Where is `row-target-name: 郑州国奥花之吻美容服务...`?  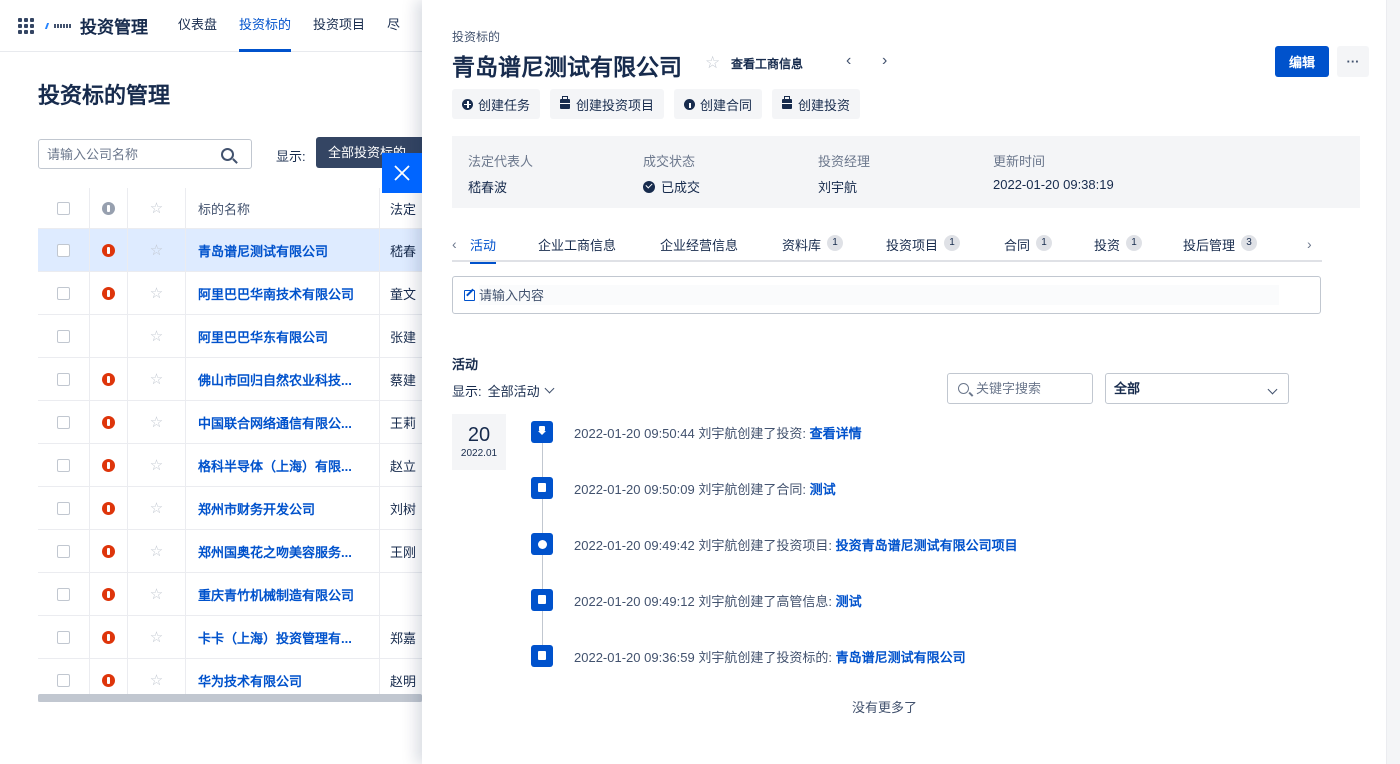 row-target-name: 郑州国奥花之吻美容服务... is located at coordinates (283, 551).